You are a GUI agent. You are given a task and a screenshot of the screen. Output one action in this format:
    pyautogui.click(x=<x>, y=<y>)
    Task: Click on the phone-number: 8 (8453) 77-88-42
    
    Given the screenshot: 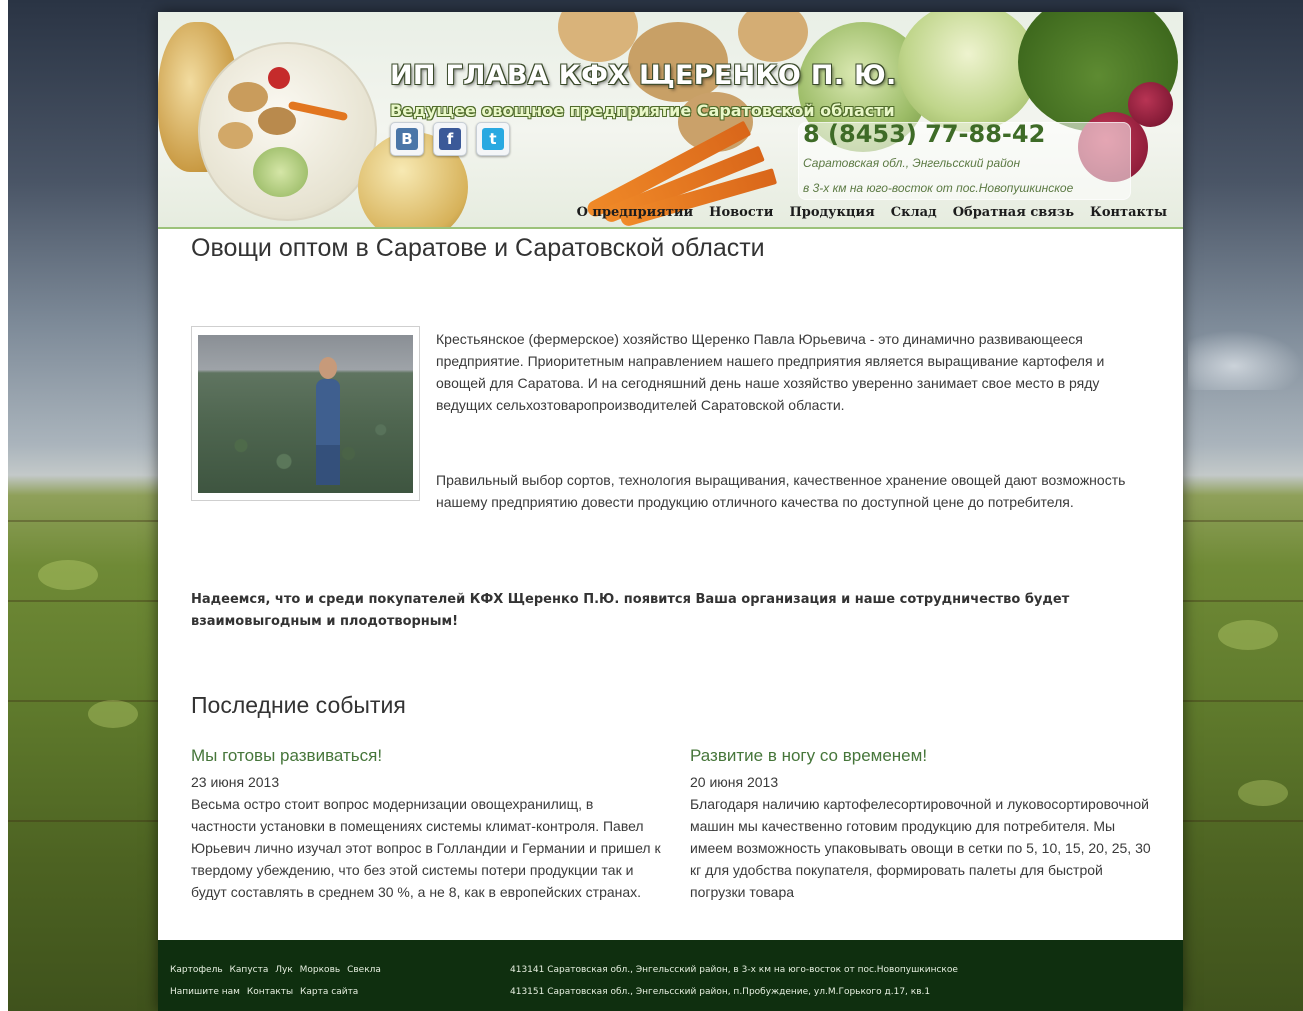 What is the action you would take?
    pyautogui.click(x=924, y=134)
    